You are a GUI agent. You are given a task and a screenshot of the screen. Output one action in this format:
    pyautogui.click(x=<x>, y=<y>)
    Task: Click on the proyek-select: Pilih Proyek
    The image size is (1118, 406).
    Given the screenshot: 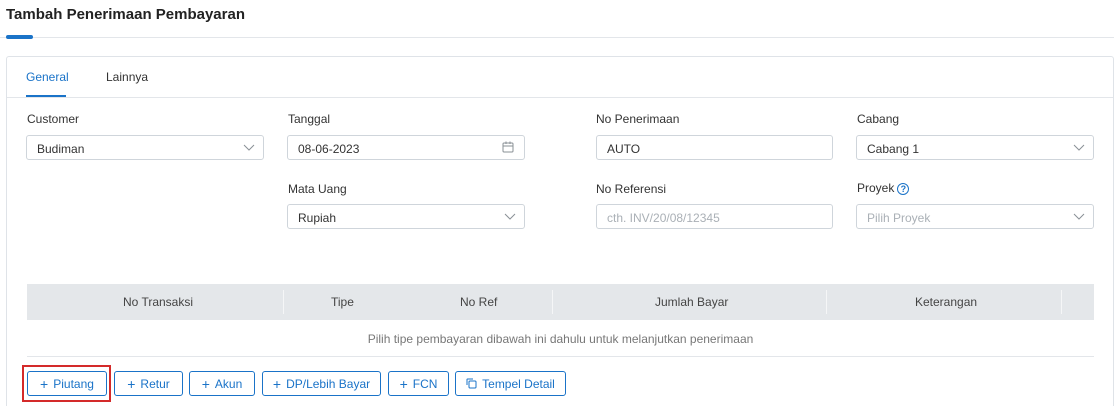 What is the action you would take?
    pyautogui.click(x=975, y=216)
    